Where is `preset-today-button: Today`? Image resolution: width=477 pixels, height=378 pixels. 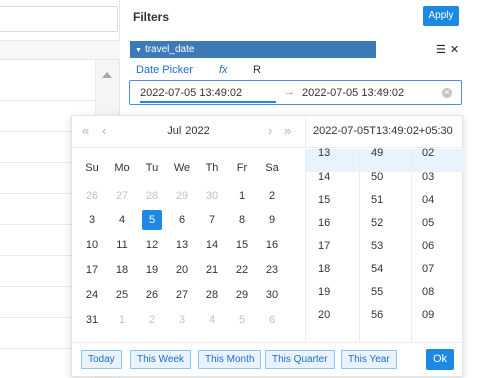
preset-today-button: Today is located at coordinates (101, 359).